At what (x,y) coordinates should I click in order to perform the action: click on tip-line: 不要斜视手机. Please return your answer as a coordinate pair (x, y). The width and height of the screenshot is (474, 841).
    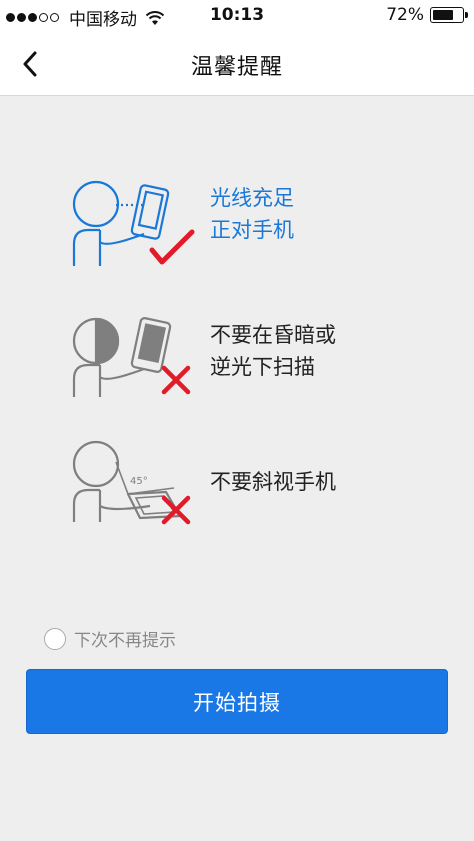
    Looking at the image, I should click on (273, 482).